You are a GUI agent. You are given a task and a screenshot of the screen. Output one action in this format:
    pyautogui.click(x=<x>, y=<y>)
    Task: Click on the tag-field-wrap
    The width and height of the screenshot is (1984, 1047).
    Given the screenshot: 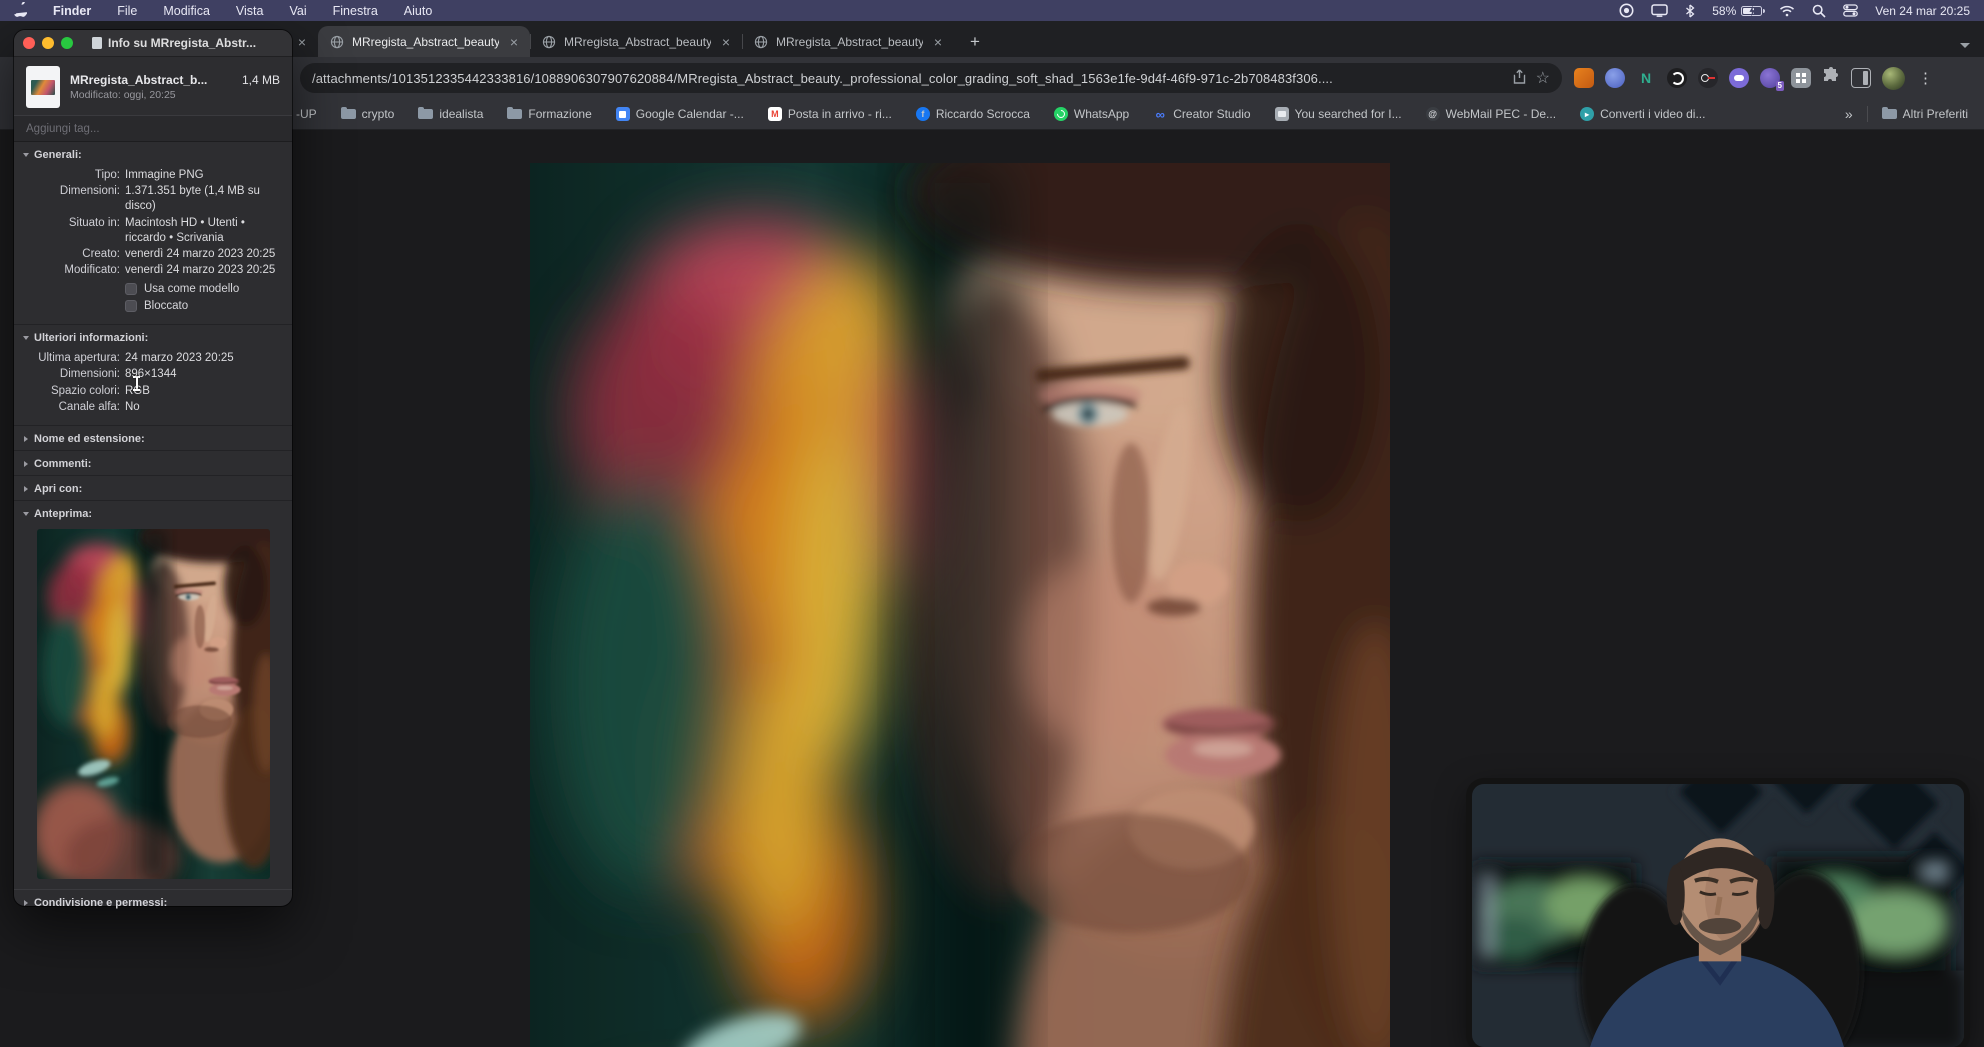 What is the action you would take?
    pyautogui.click(x=153, y=128)
    